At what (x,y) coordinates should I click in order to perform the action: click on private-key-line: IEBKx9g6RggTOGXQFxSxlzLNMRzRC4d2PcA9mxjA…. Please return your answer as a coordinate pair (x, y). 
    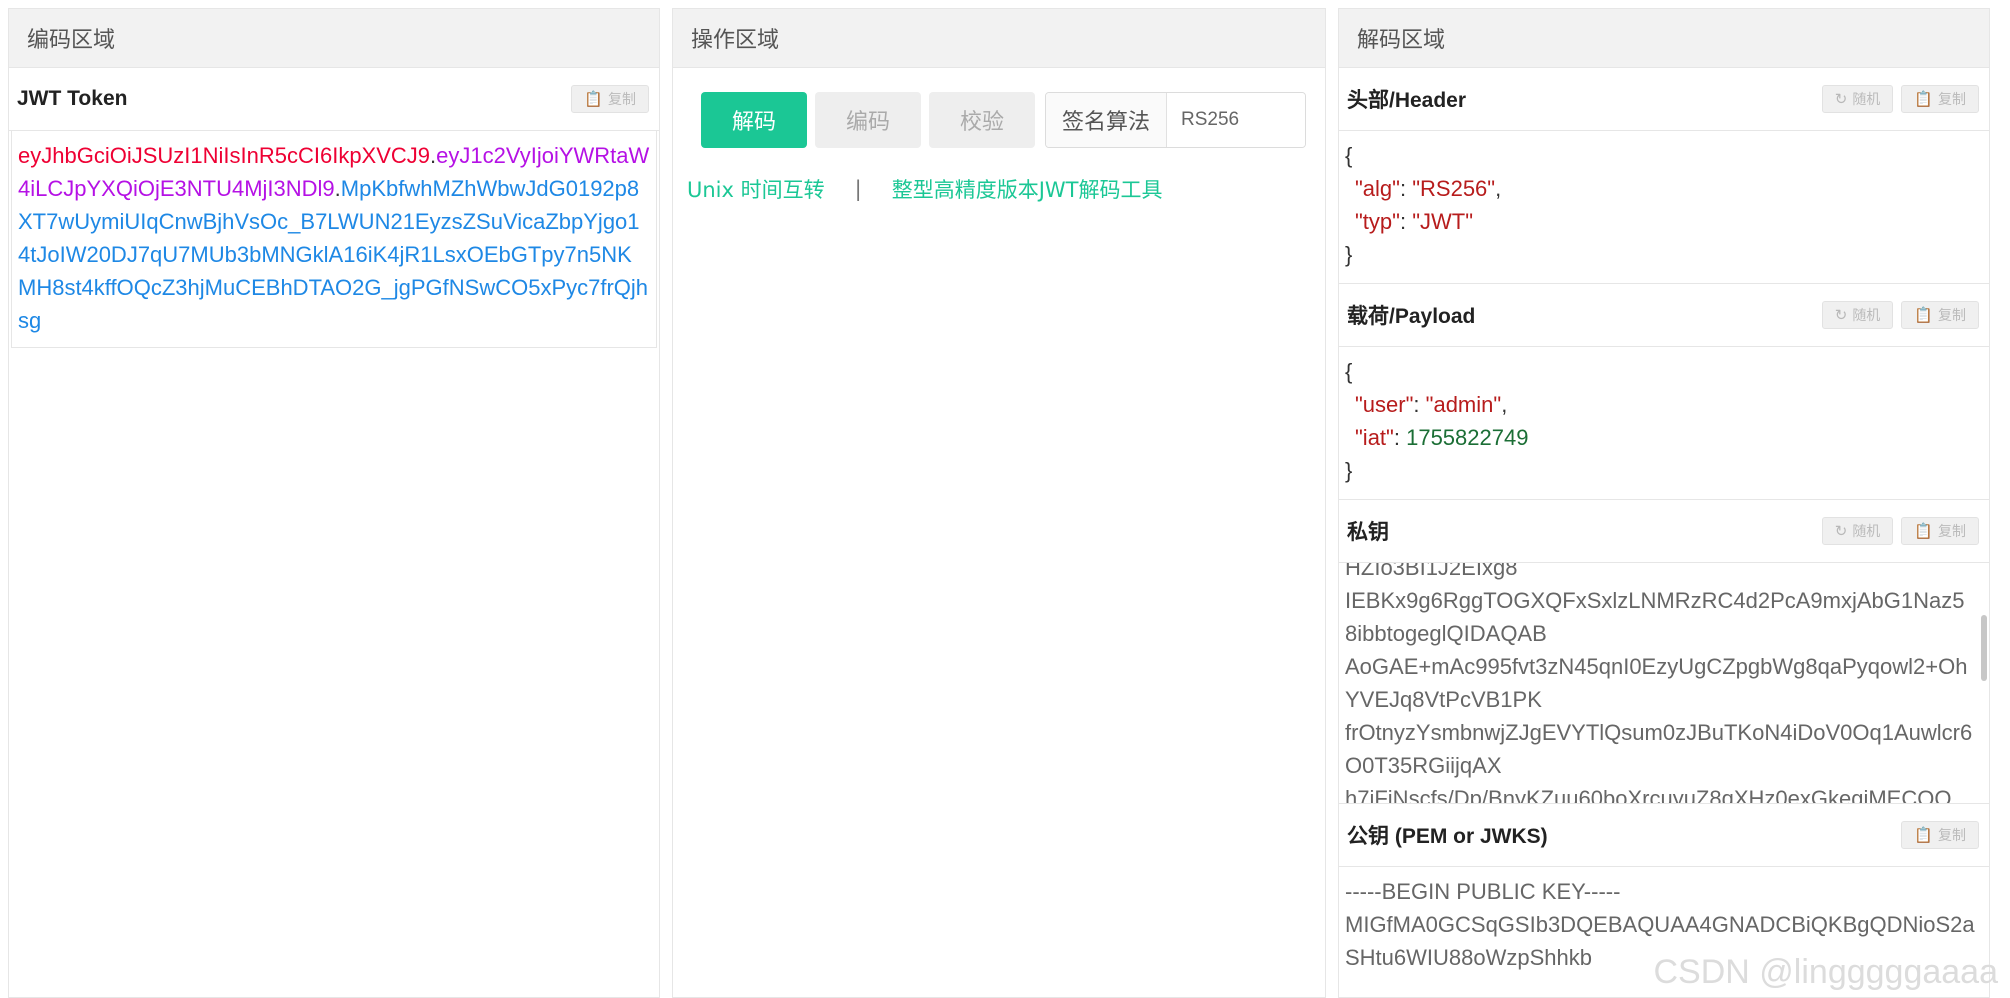
    Looking at the image, I should click on (1655, 617).